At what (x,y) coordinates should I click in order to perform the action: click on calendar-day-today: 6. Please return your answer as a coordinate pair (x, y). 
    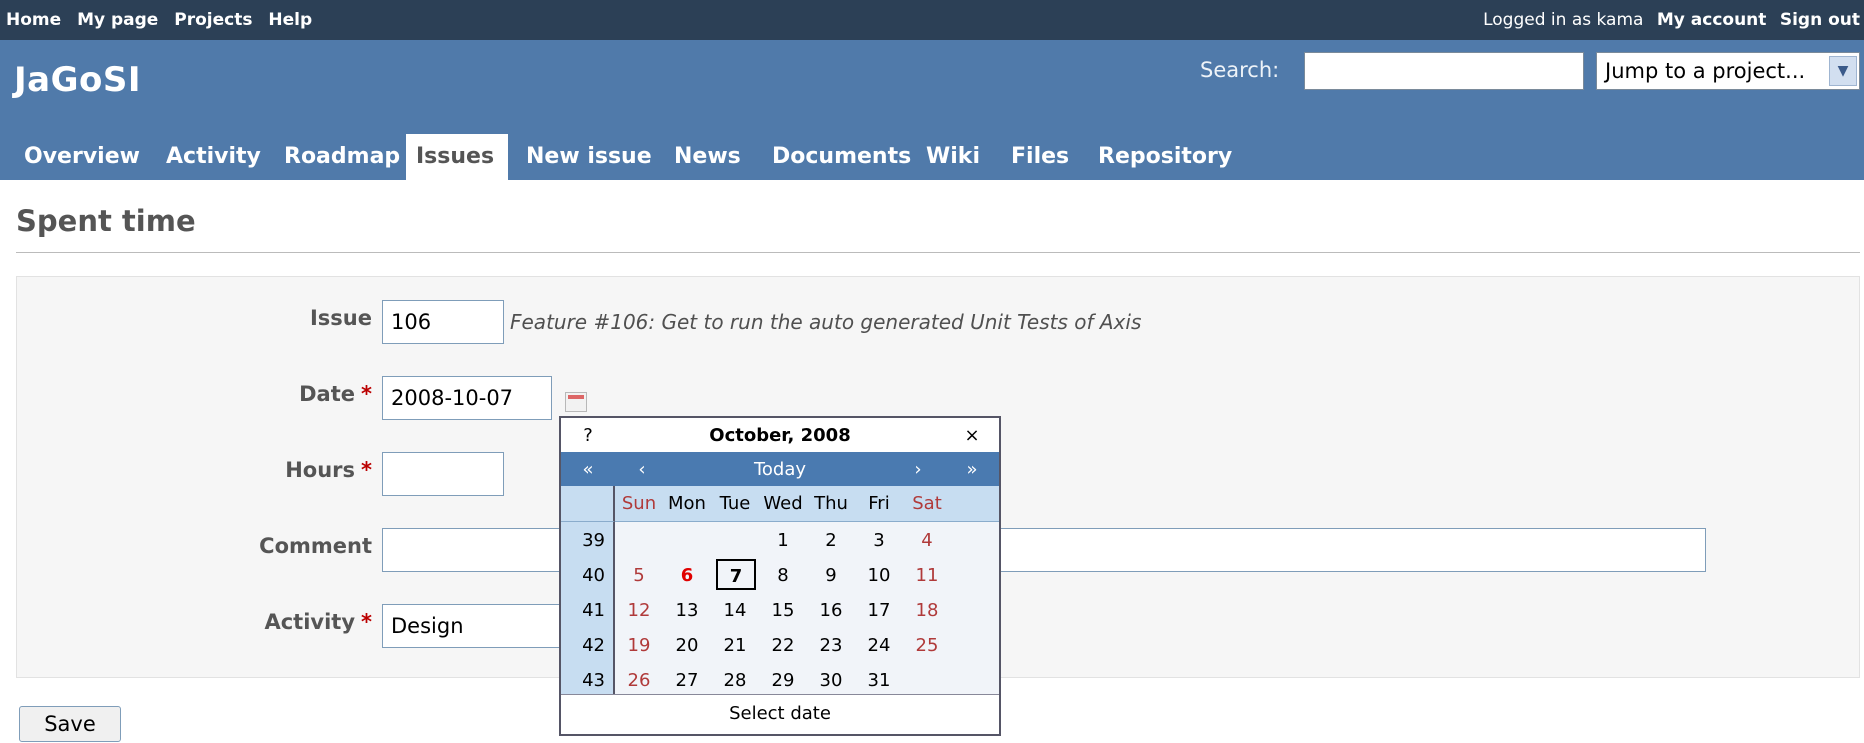
    Looking at the image, I should click on (687, 575).